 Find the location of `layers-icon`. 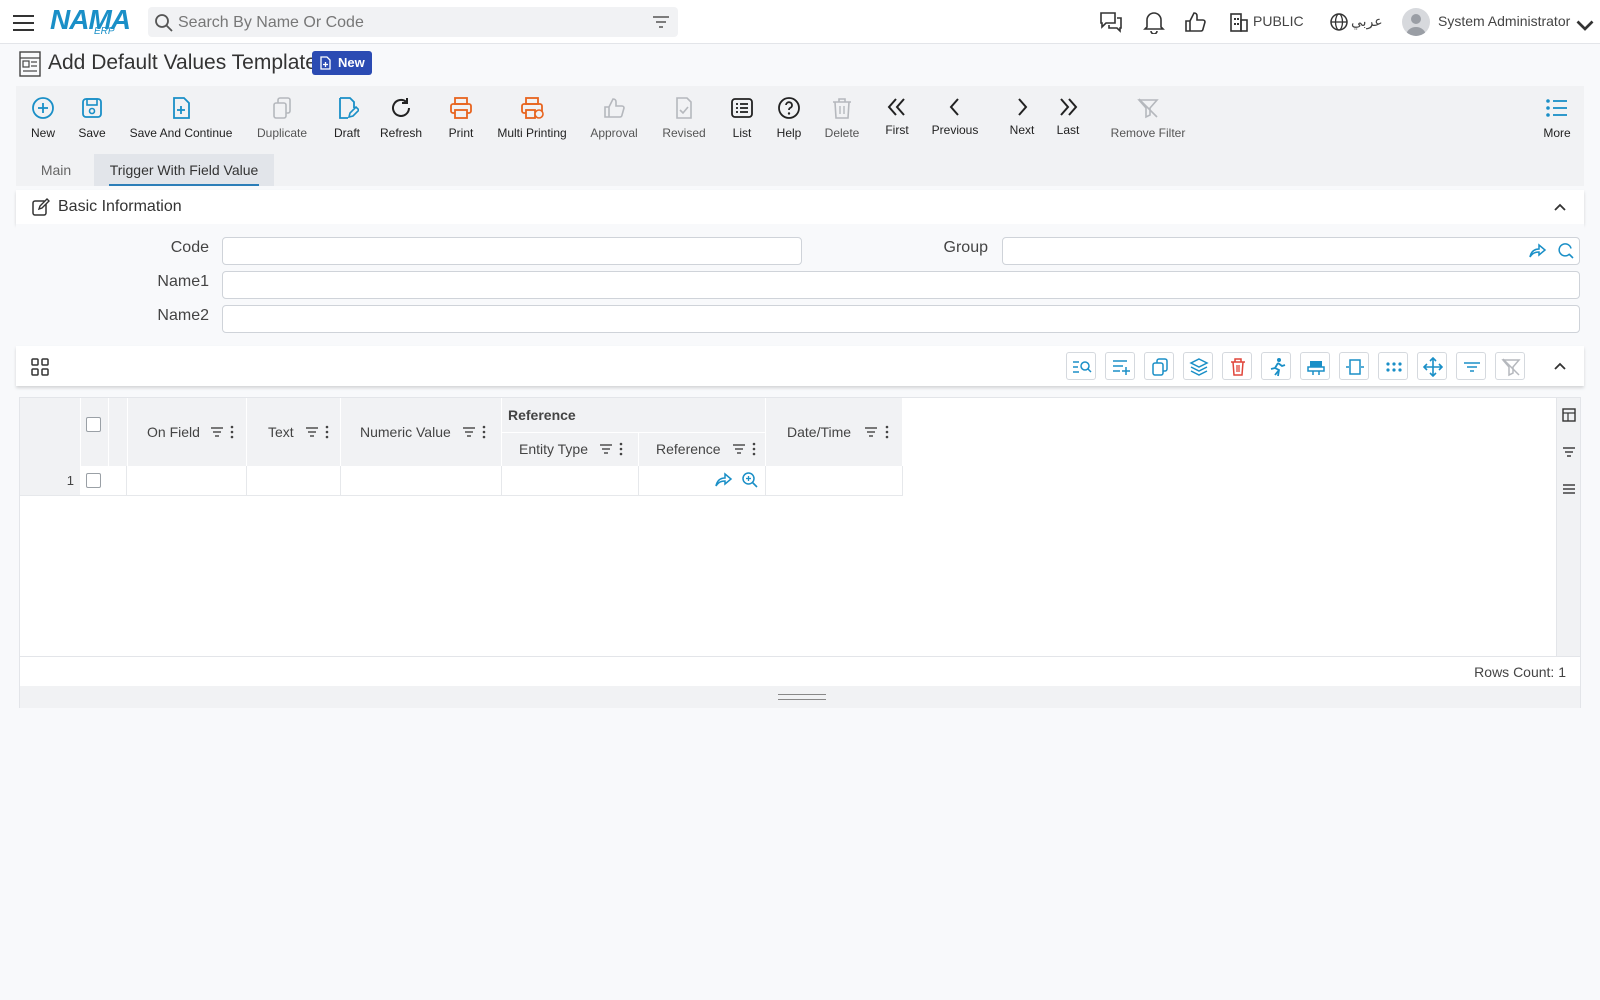

layers-icon is located at coordinates (1199, 367).